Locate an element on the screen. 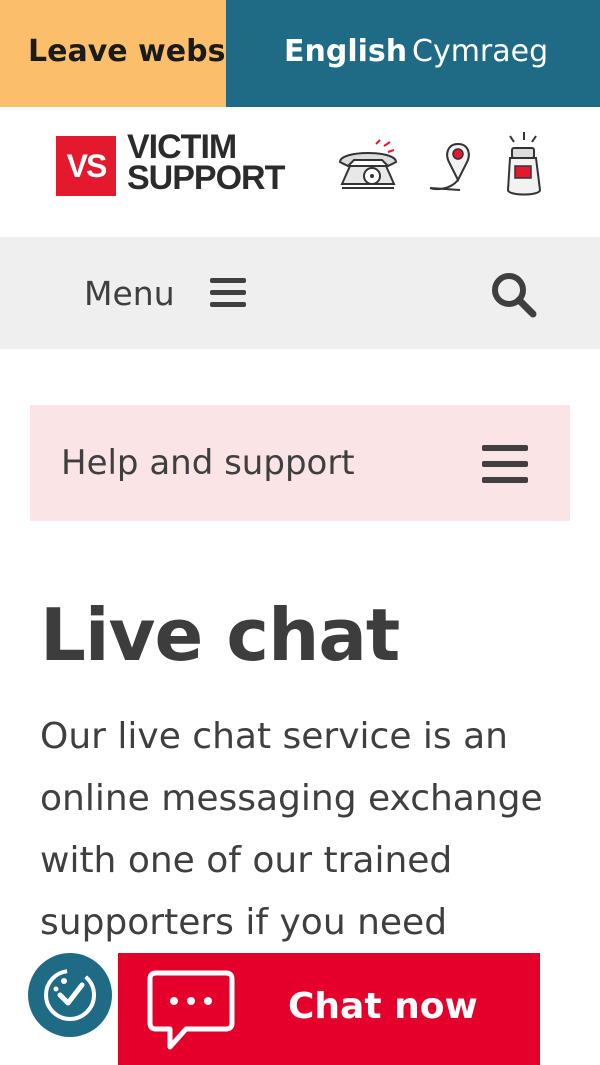  accessibility-icon is located at coordinates (70, 995).